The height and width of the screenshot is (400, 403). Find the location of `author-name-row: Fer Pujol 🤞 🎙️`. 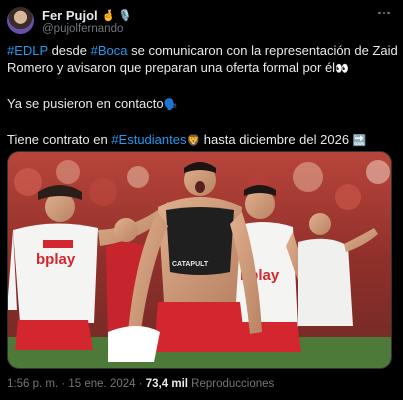

author-name-row: Fer Pujol 🤞 🎙️ is located at coordinates (87, 15).